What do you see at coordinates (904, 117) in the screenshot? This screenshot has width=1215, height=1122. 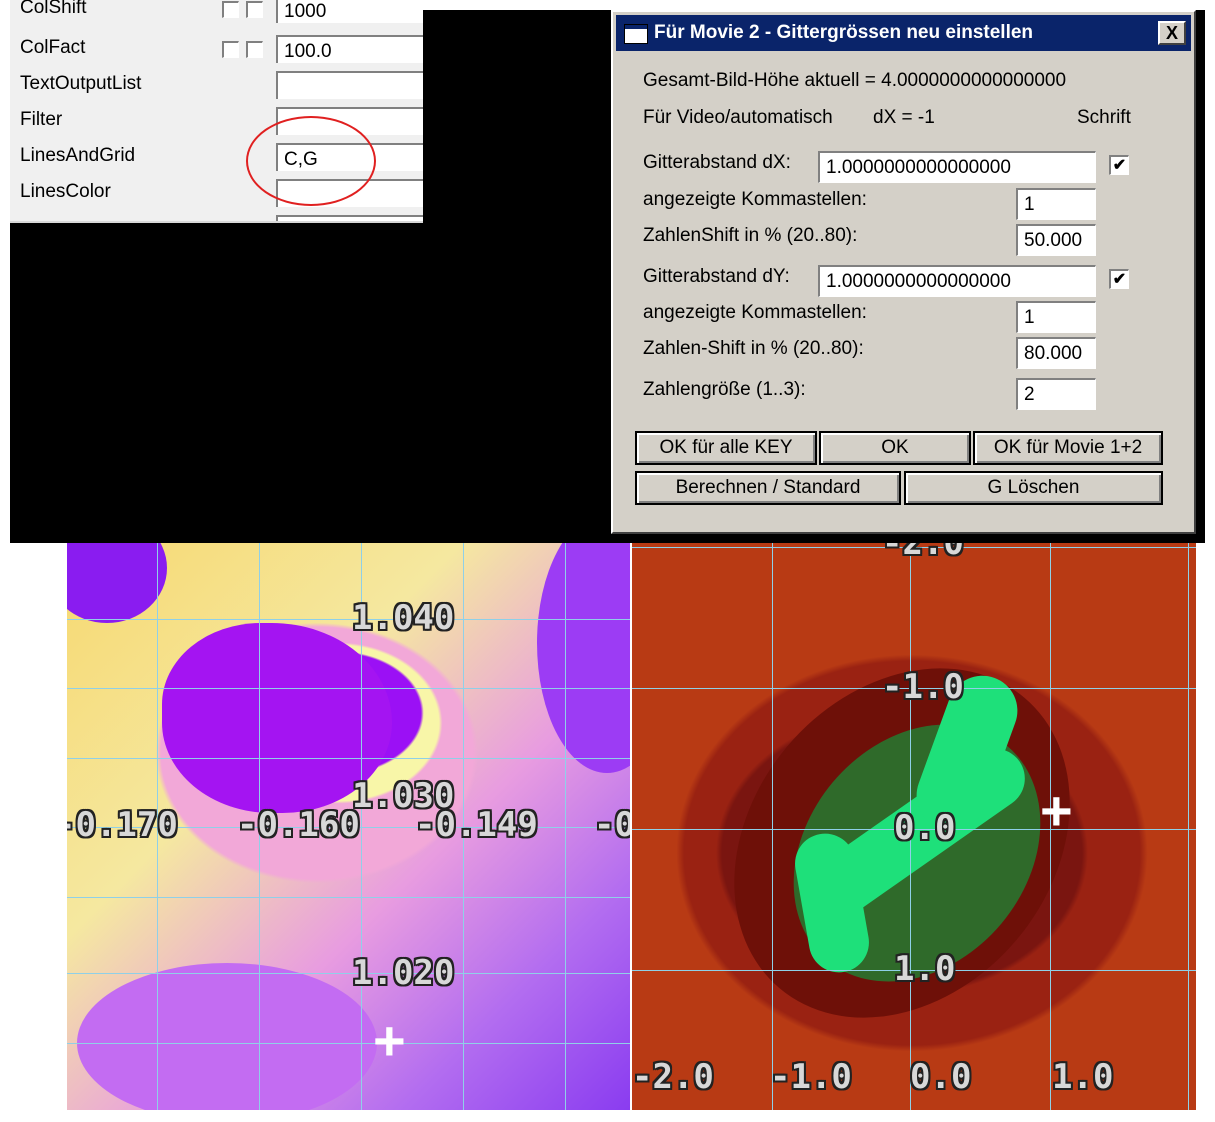 I see `dx-info: dX = -1` at bounding box center [904, 117].